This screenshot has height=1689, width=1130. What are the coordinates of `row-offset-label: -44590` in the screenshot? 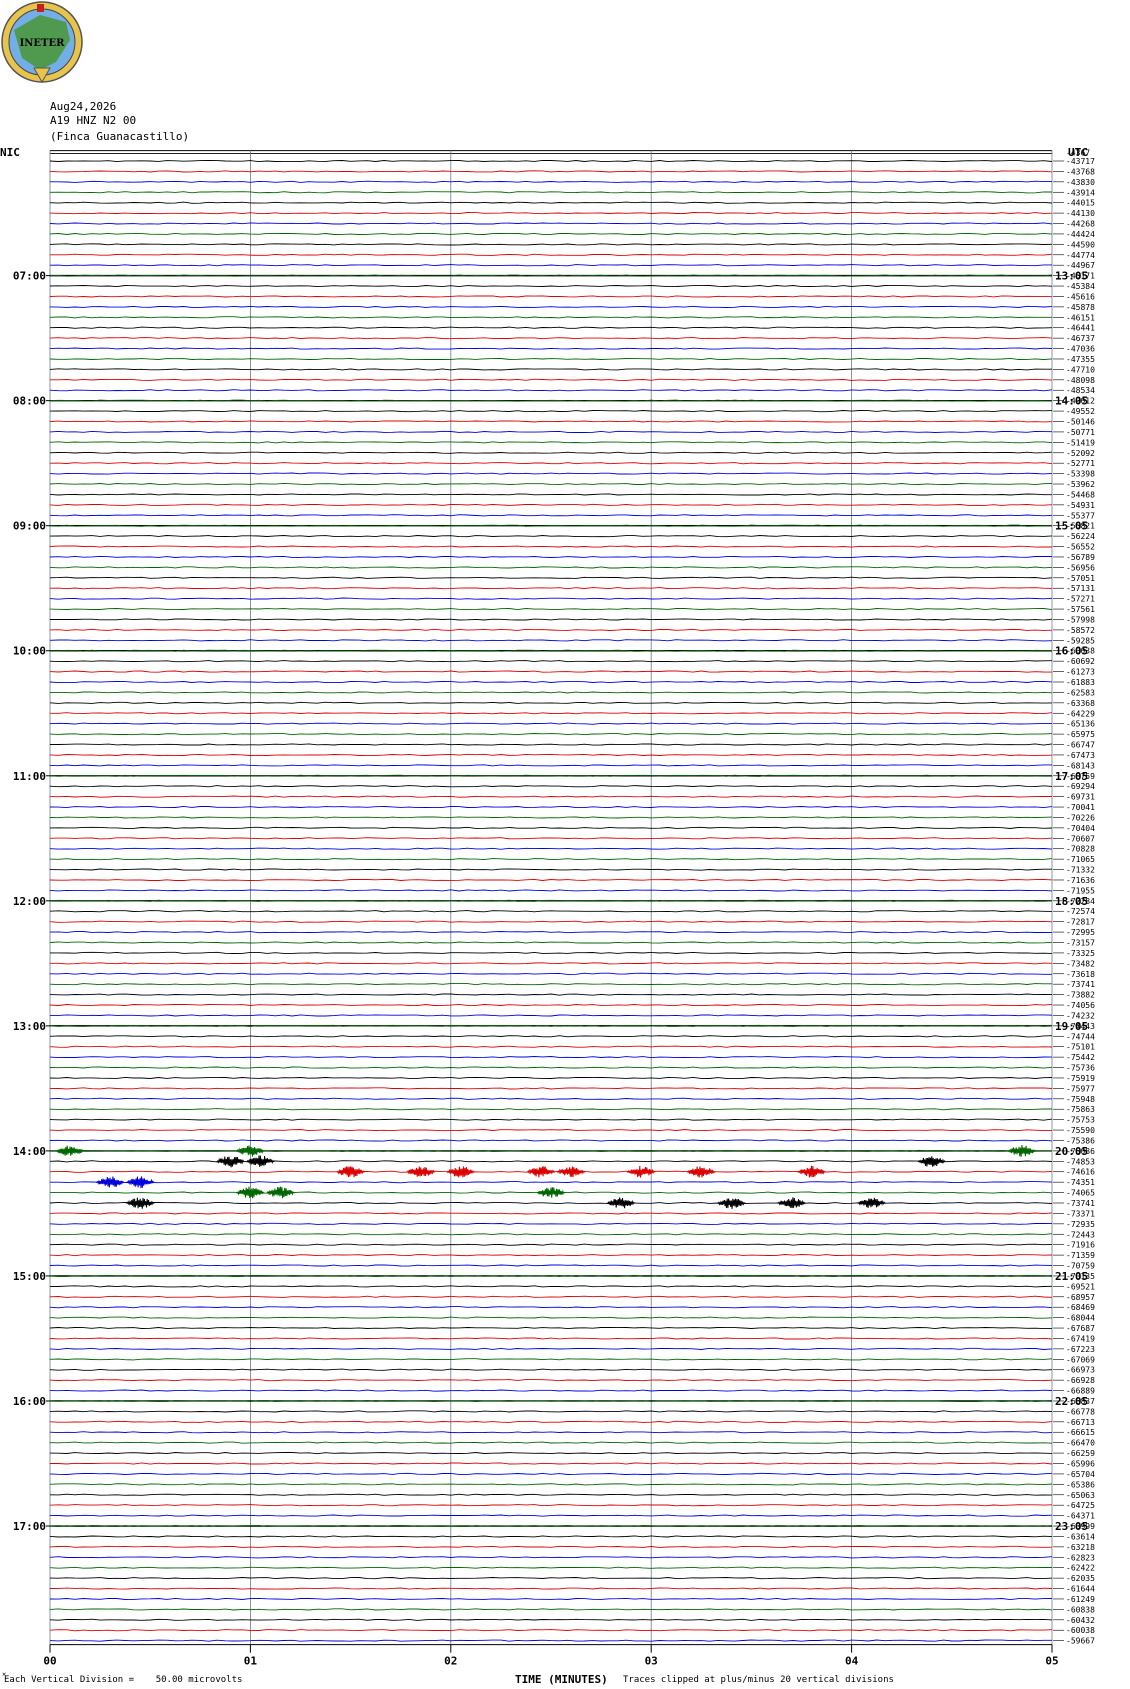 It's located at (1080, 244).